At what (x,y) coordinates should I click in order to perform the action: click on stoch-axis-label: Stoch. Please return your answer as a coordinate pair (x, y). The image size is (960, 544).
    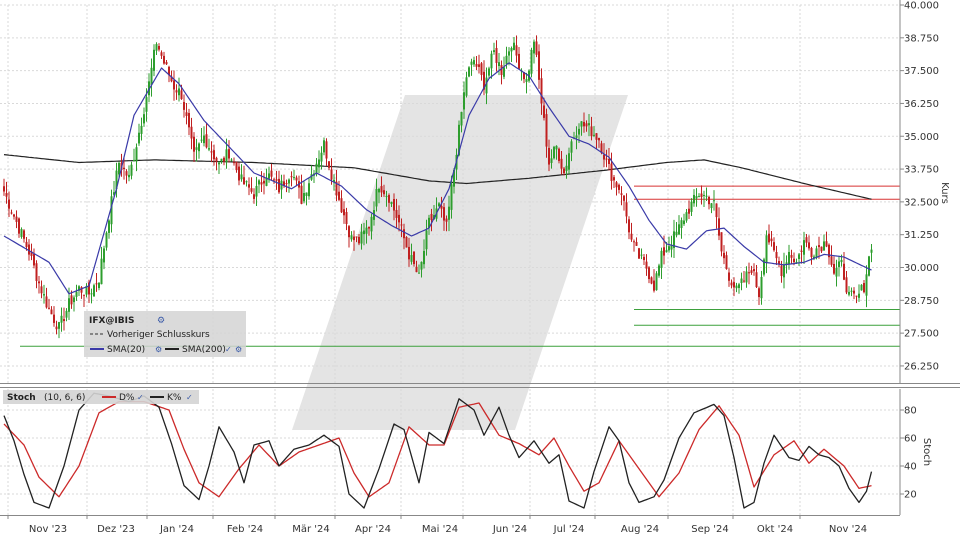
    Looking at the image, I should click on (926, 452).